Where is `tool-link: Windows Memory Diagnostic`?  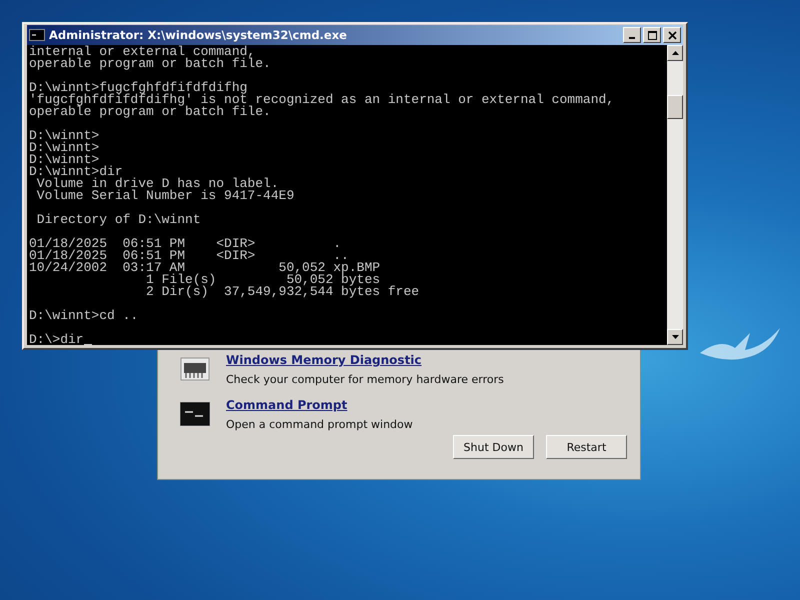 tool-link: Windows Memory Diagnostic is located at coordinates (365, 360).